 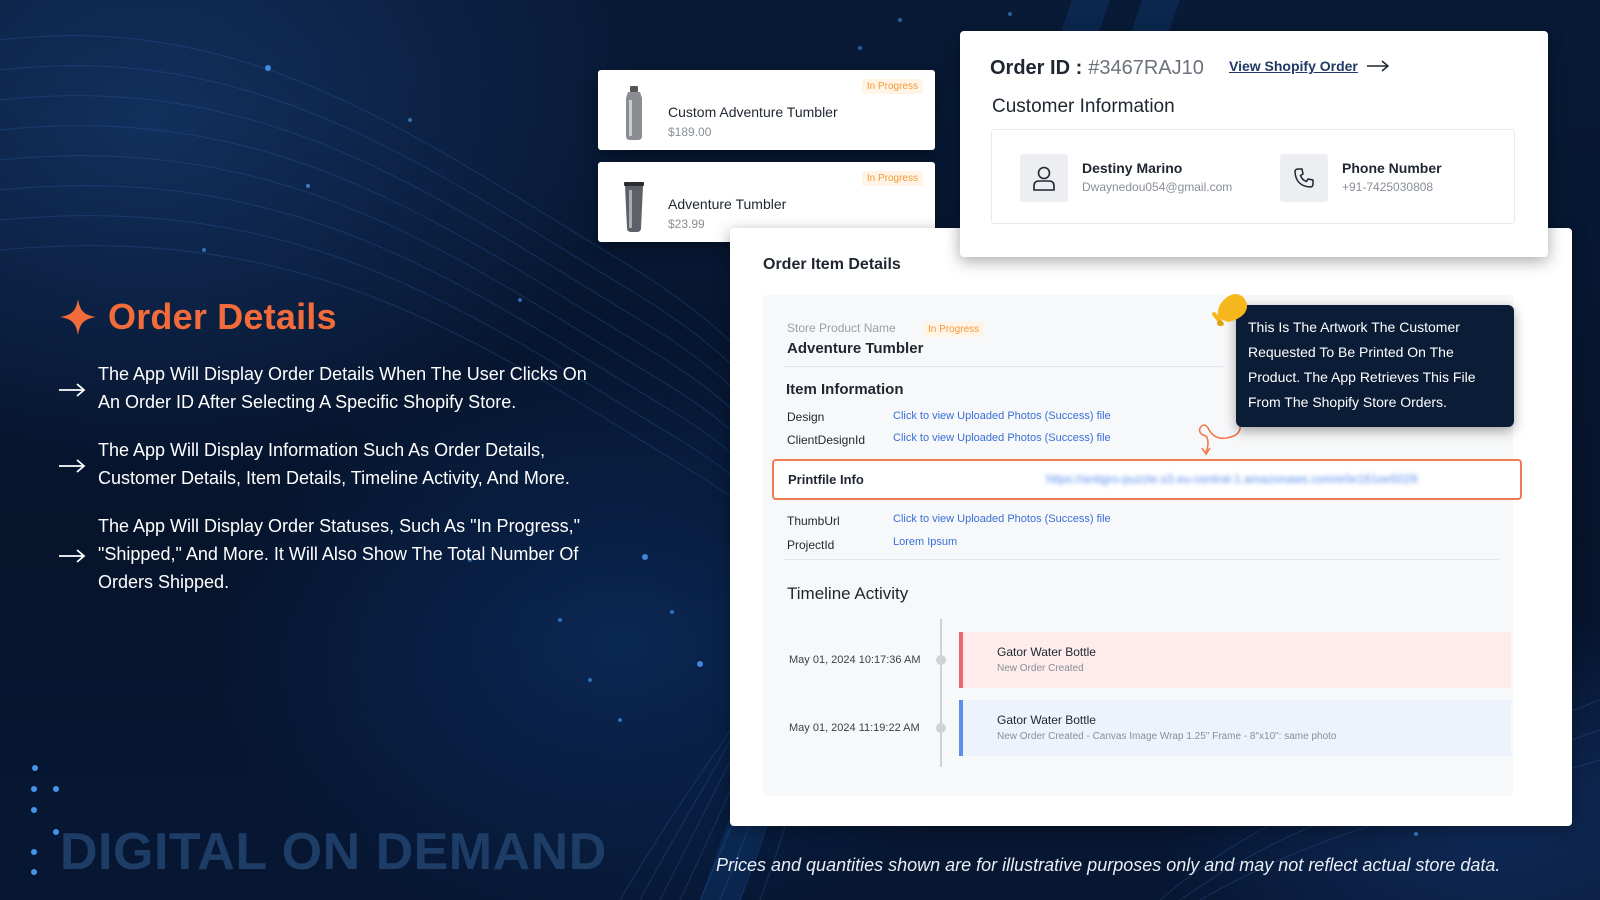 What do you see at coordinates (826, 440) in the screenshot?
I see `client-design-id-label: ClientDesignId` at bounding box center [826, 440].